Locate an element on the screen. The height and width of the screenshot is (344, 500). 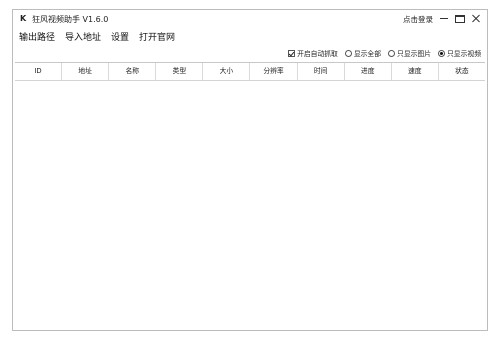
show-all-option: 显示全部 is located at coordinates (363, 53).